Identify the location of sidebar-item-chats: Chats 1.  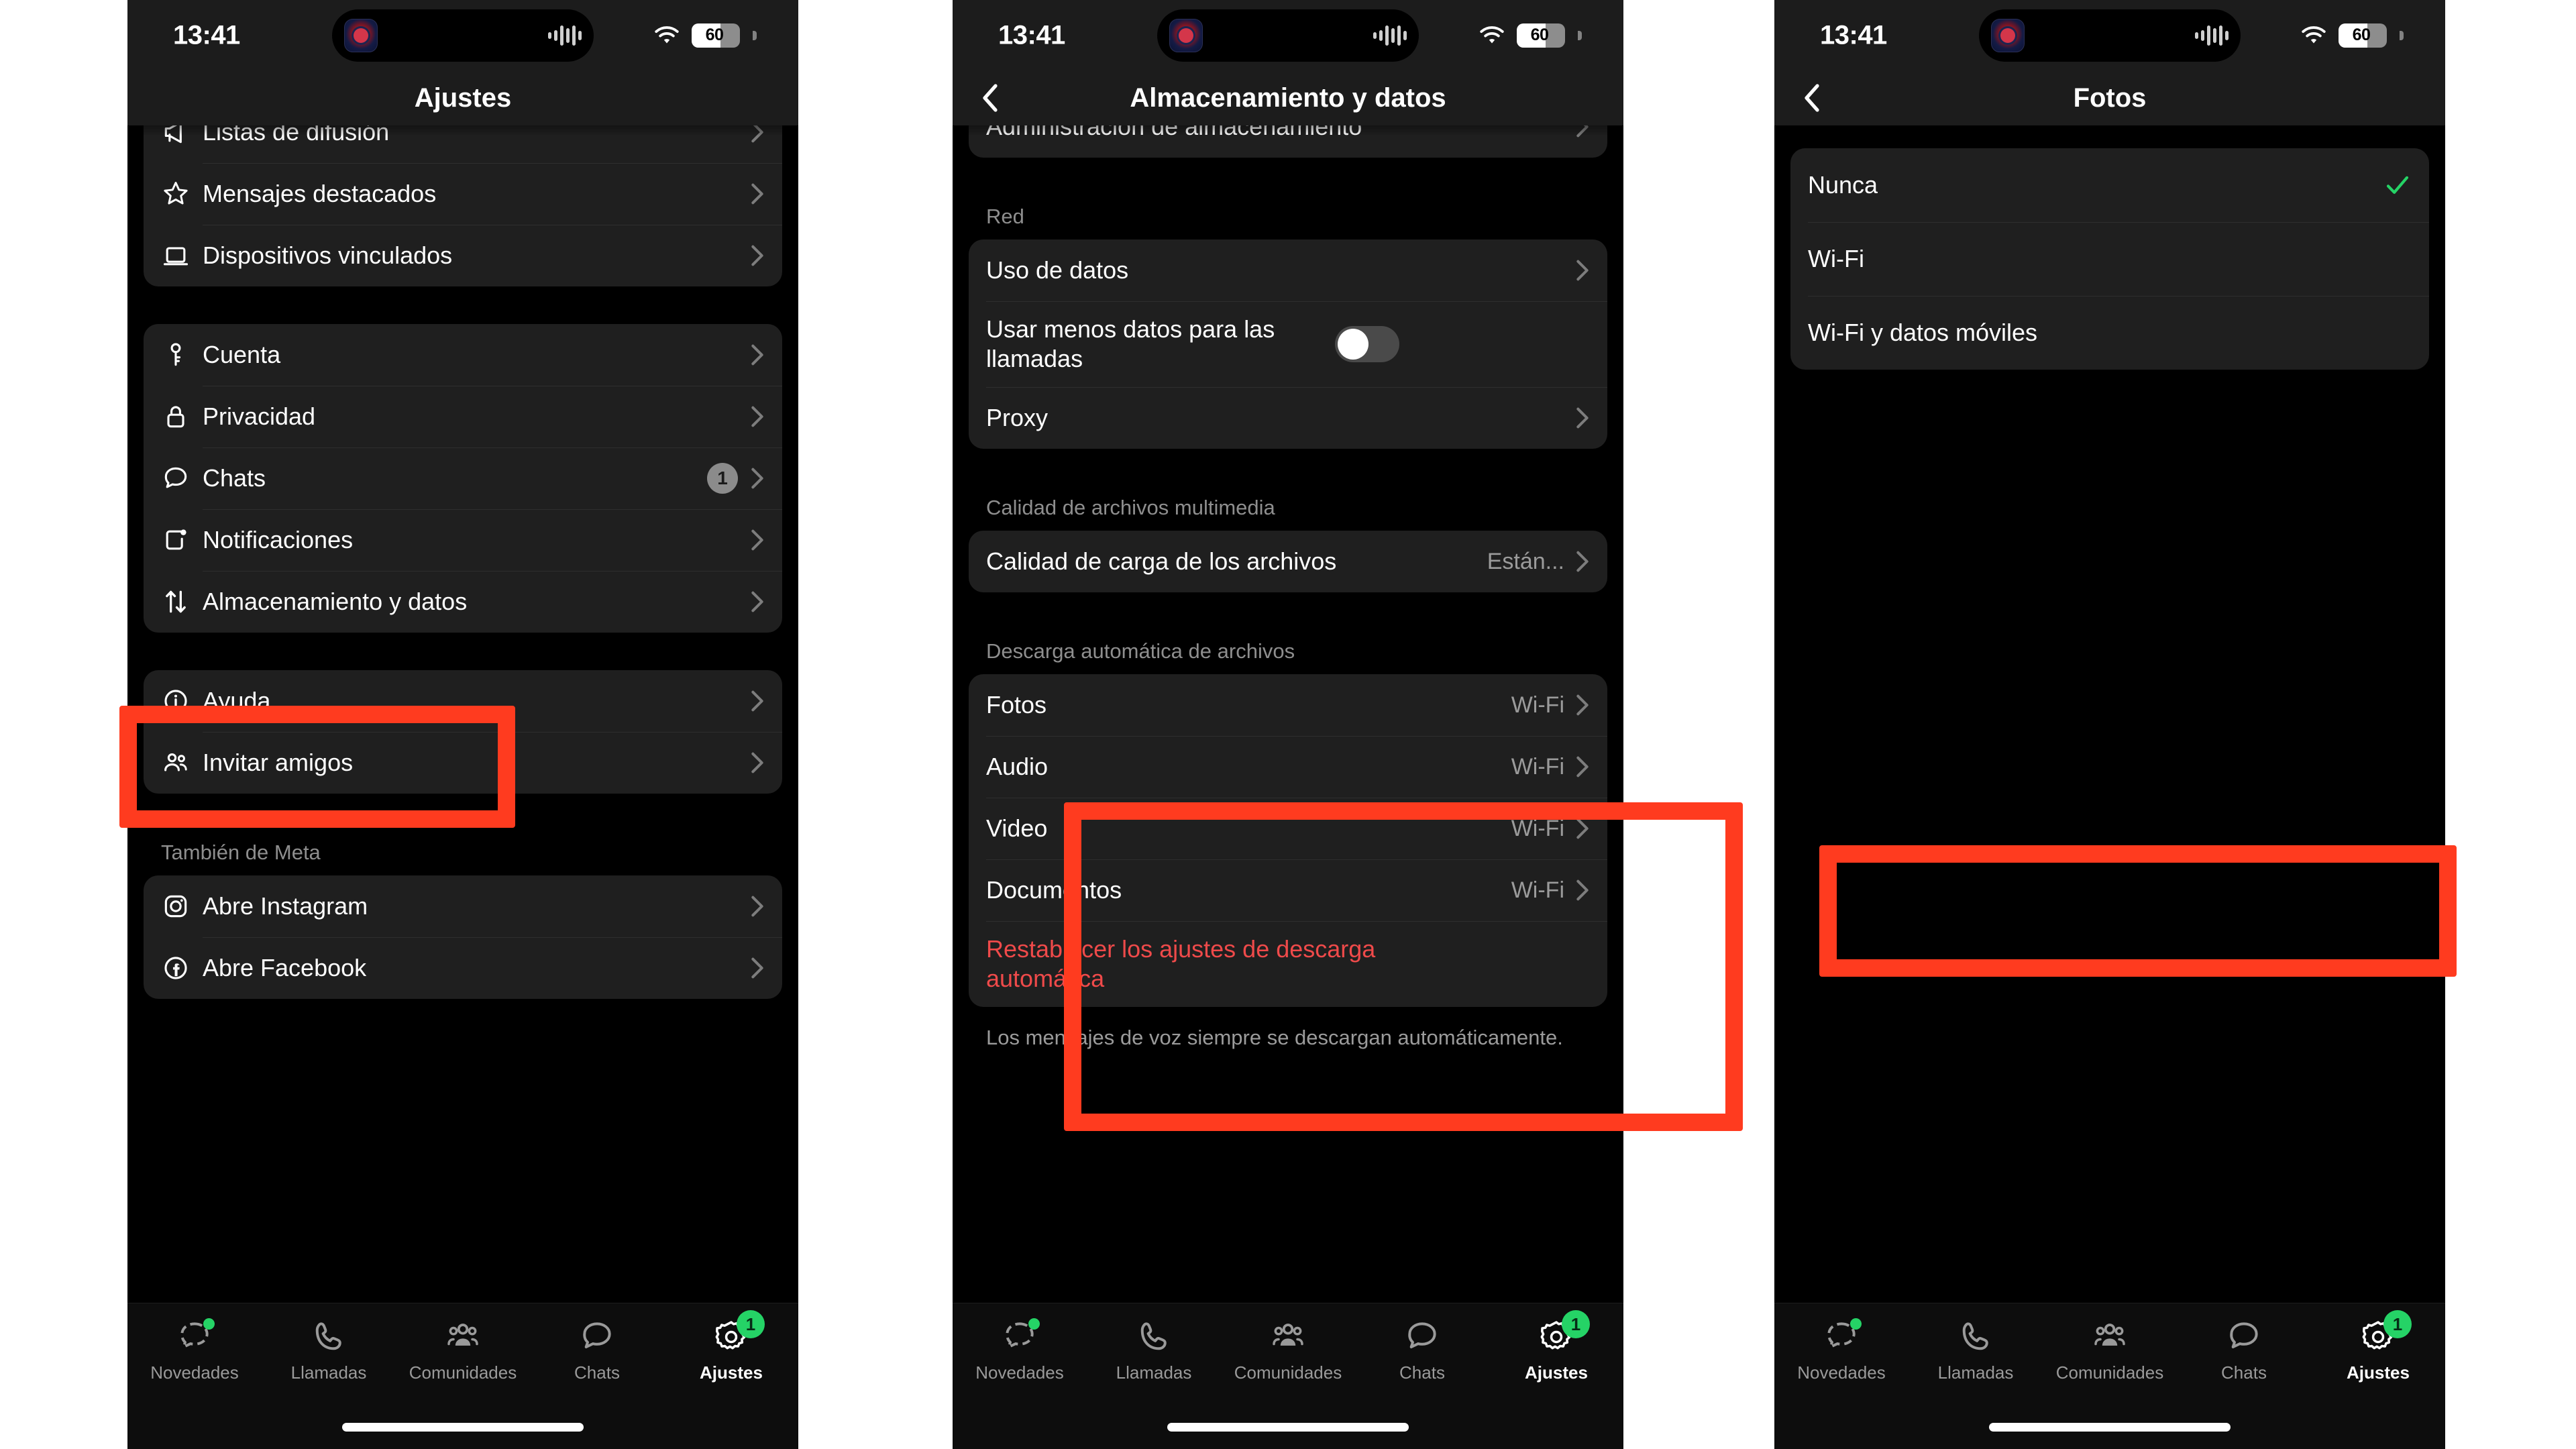
(463, 478).